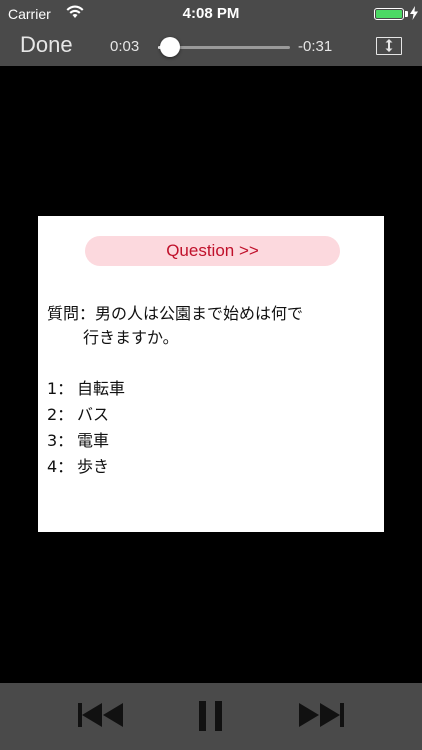 This screenshot has width=422, height=750. Describe the element at coordinates (71, 313) in the screenshot. I see `question-label: 質問：` at that location.